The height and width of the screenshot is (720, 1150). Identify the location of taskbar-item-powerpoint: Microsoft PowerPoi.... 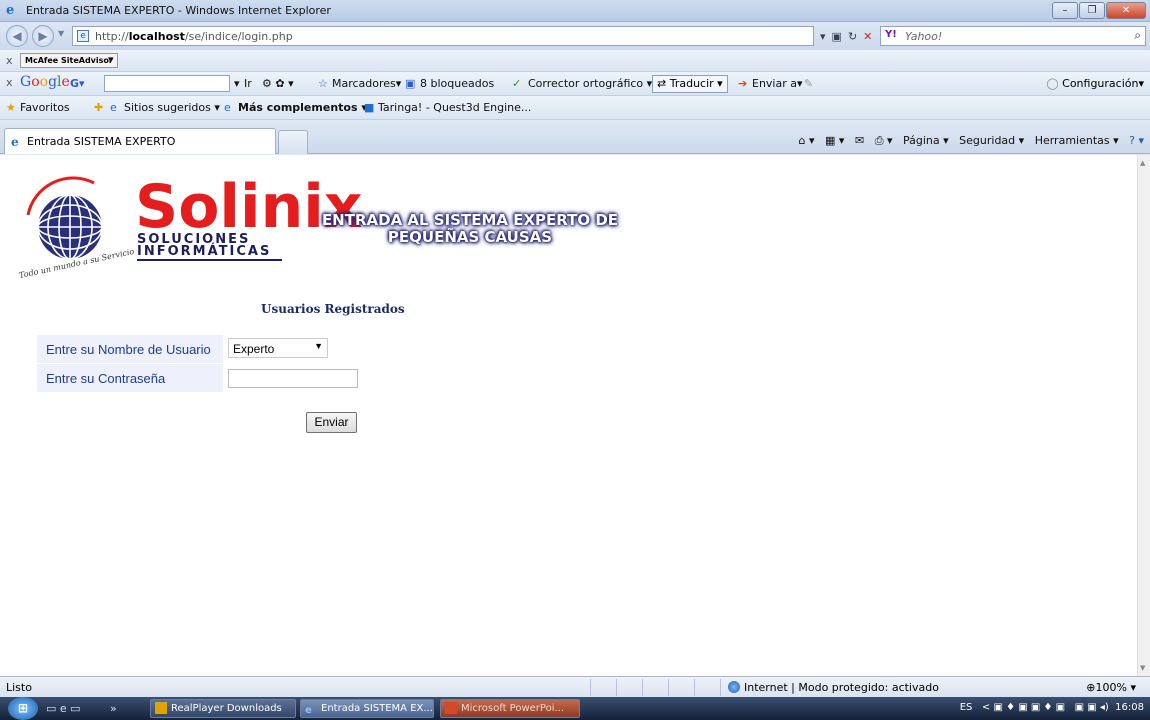
(510, 708).